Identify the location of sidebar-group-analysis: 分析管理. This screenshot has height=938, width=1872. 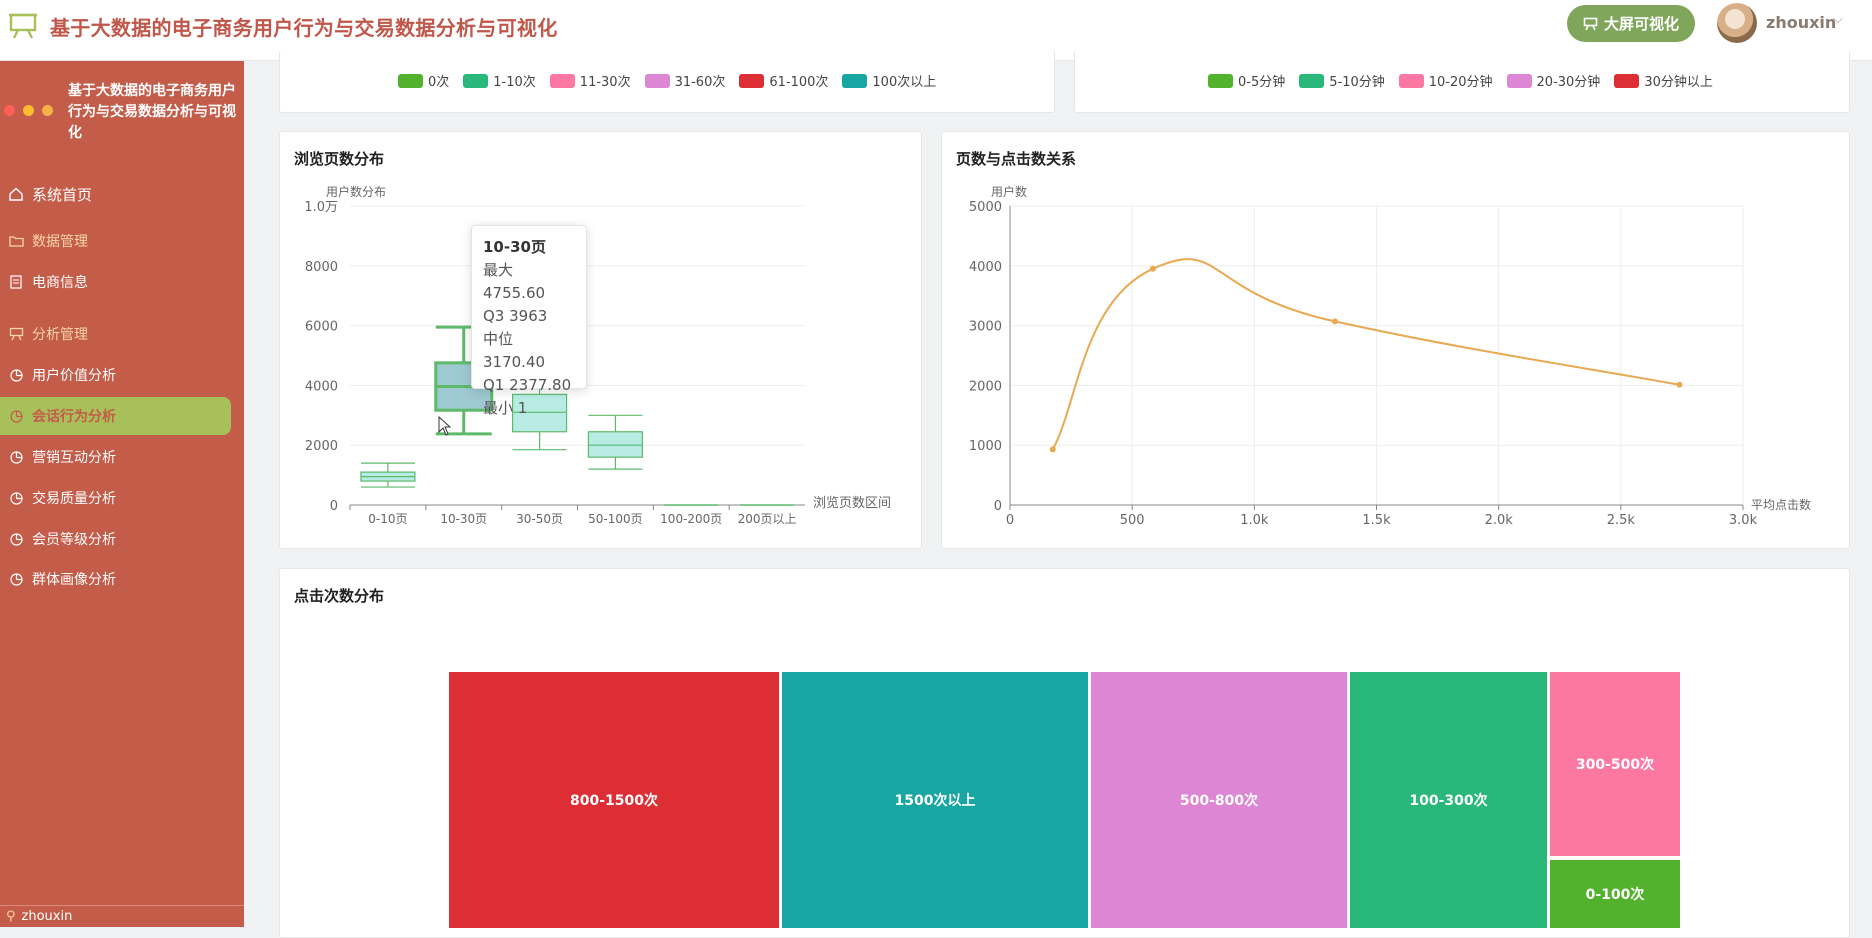
(122, 334).